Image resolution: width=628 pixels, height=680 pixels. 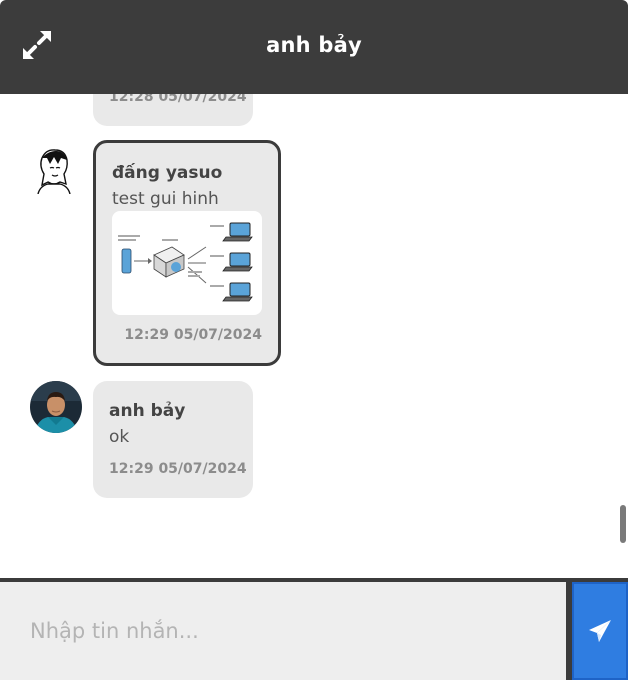 I want to click on message-text: ok, so click(x=119, y=437).